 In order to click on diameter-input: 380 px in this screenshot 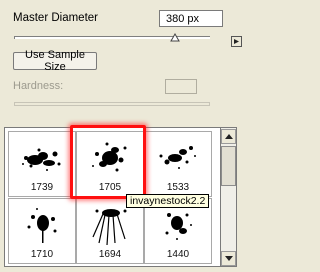, I will do `click(191, 18)`.